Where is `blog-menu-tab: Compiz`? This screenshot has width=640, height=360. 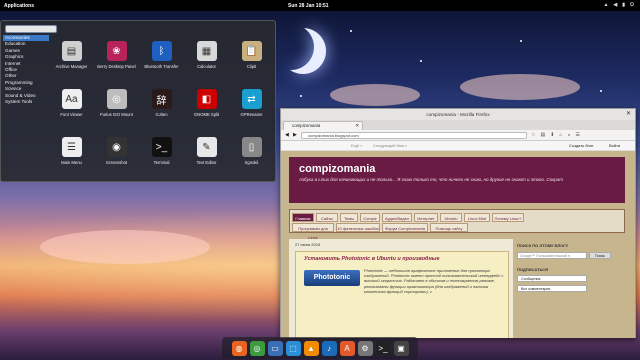 blog-menu-tab: Compiz is located at coordinates (370, 217).